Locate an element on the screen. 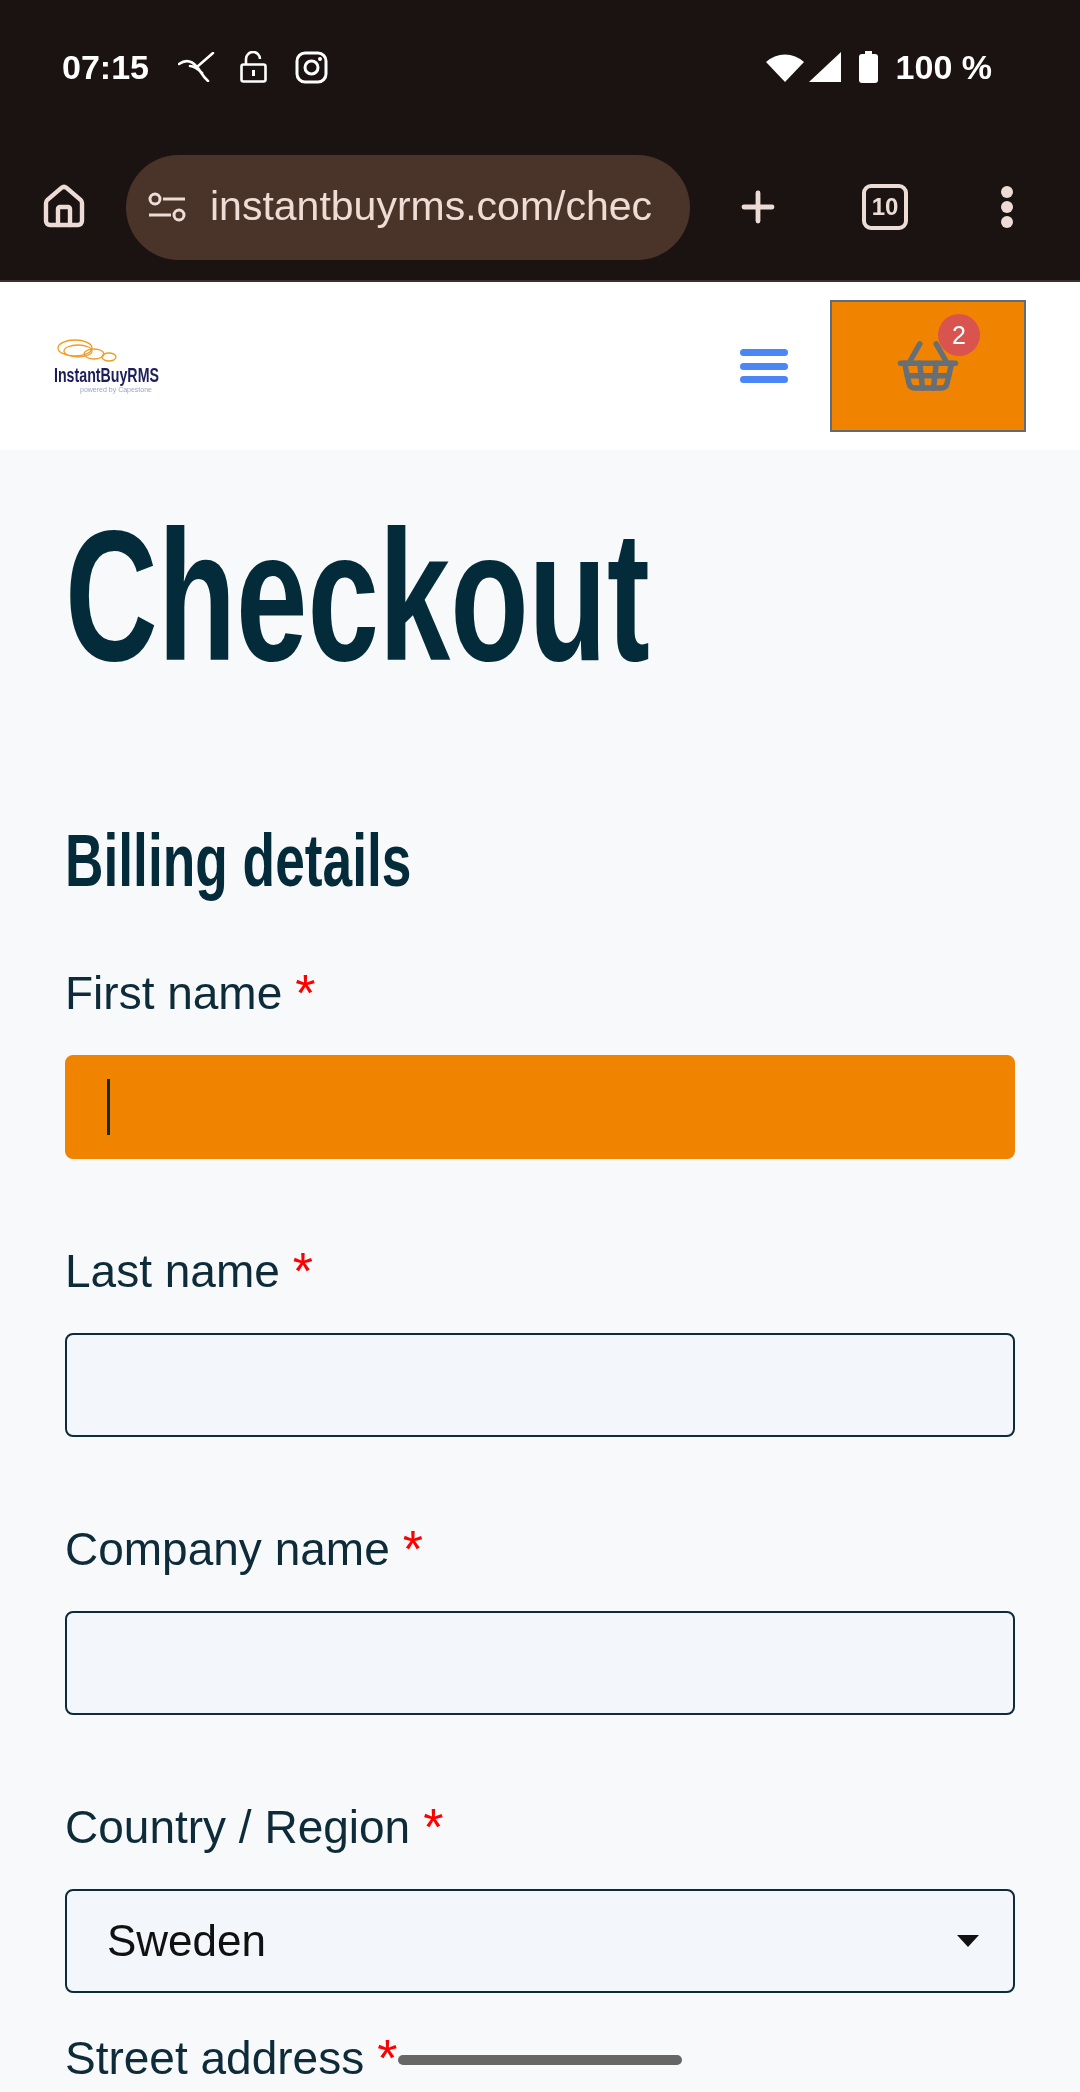  field-label: First name is located at coordinates (174, 993).